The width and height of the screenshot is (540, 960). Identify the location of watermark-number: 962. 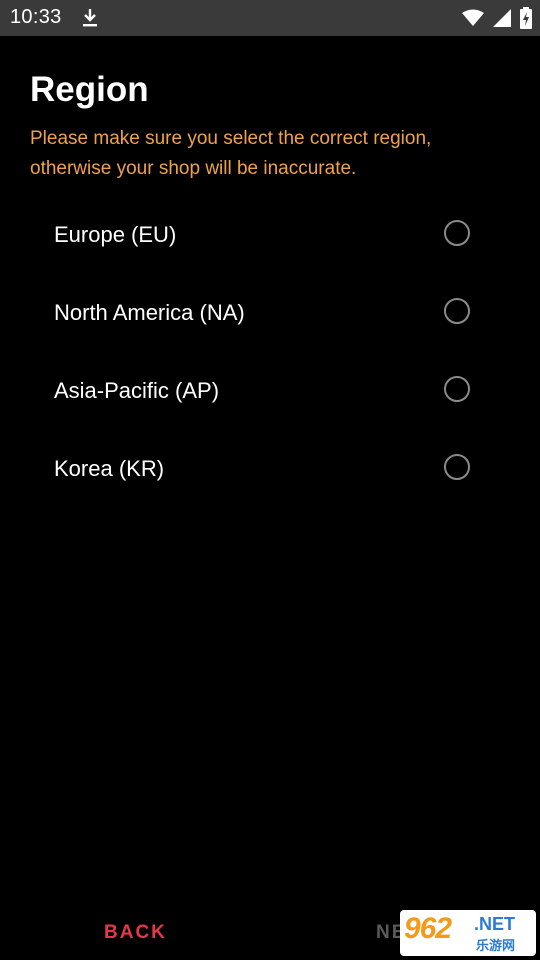
(428, 928).